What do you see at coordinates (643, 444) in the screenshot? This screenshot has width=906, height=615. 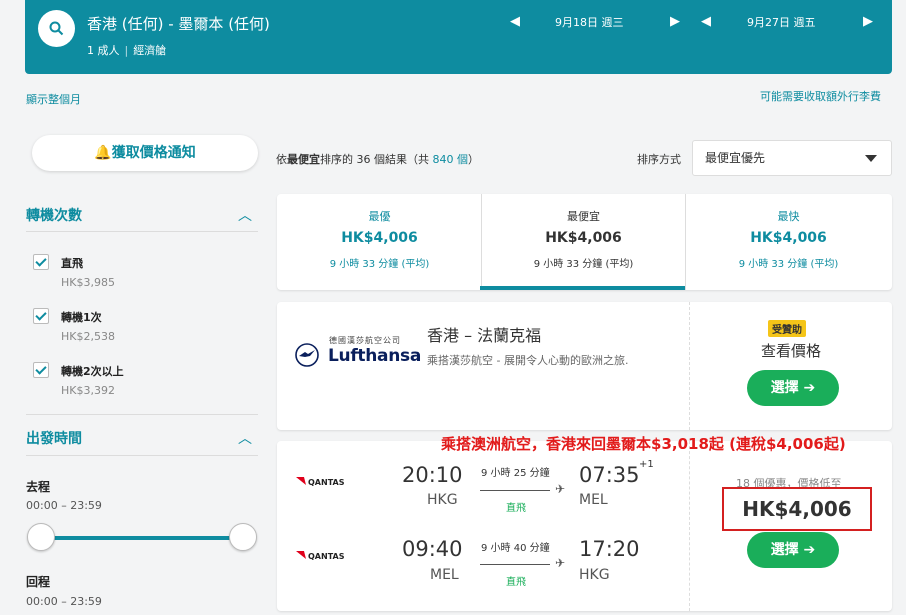 I see `promo-annotation: 乘搭澳洲航空，香港來回墨爾本$3,018起 (連稅$4,006起)` at bounding box center [643, 444].